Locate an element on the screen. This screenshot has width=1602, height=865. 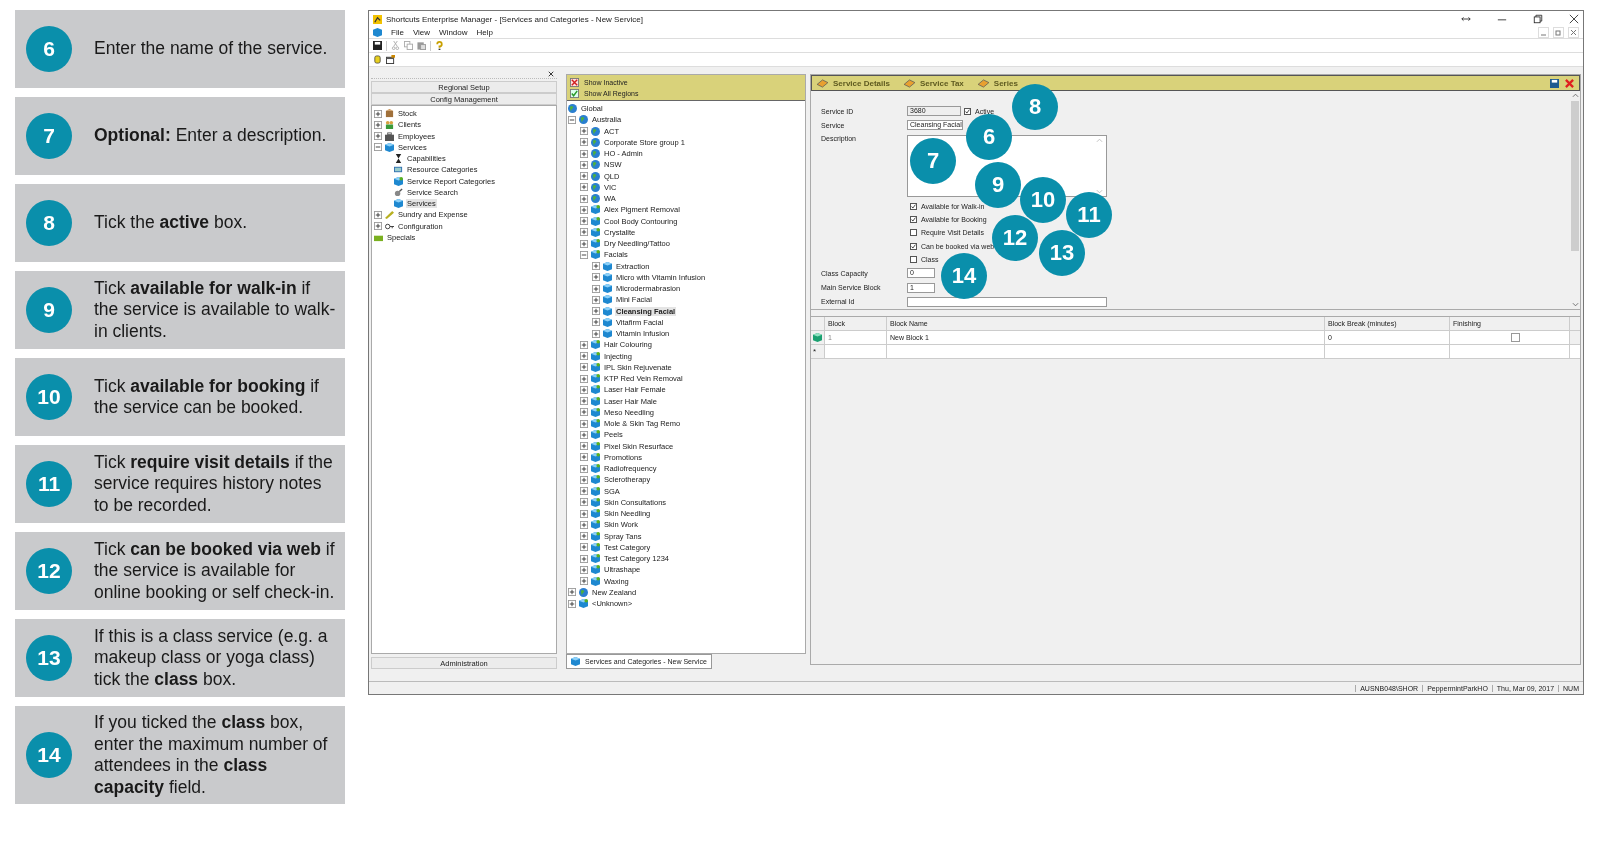
people-icon is located at coordinates (389, 125).